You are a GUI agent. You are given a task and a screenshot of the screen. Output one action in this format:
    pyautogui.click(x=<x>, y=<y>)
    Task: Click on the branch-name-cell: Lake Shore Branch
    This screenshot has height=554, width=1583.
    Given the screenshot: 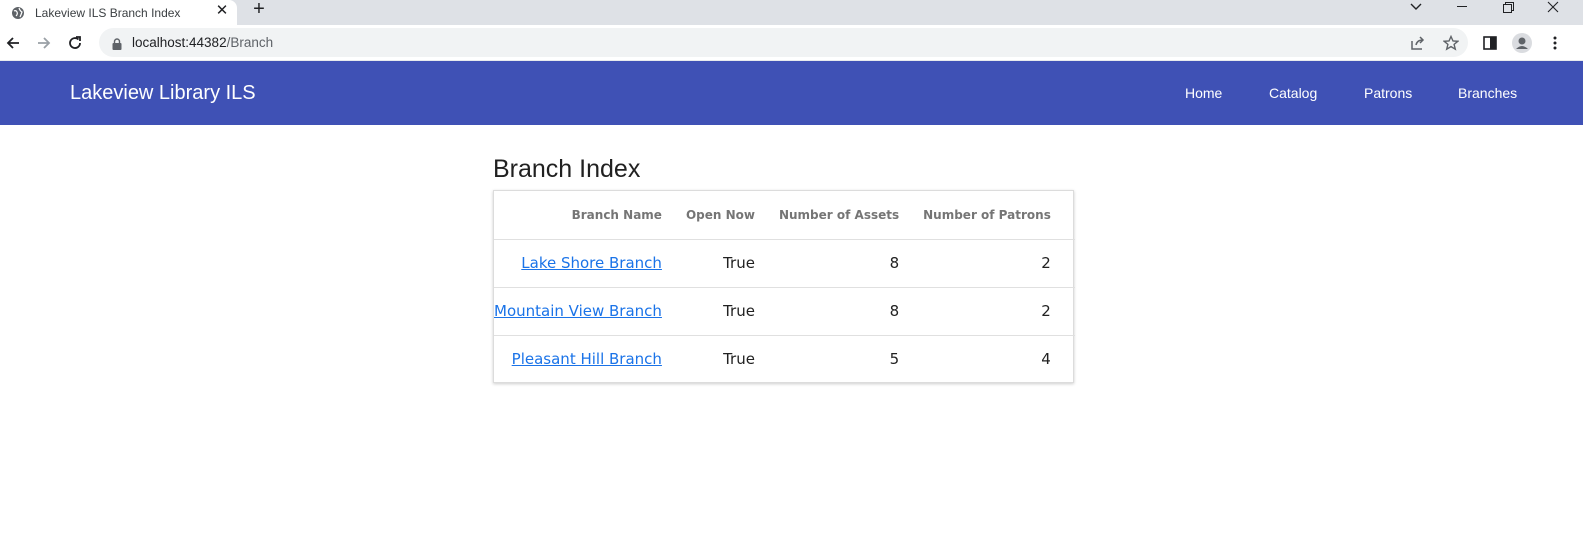 What is the action you would take?
    pyautogui.click(x=590, y=263)
    